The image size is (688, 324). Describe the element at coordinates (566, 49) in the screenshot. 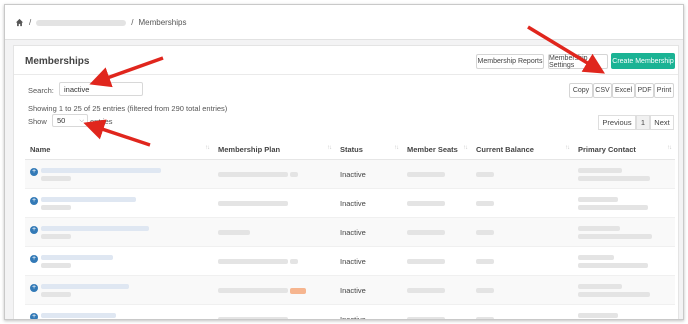

I see `annotation-arrow-csv` at that location.